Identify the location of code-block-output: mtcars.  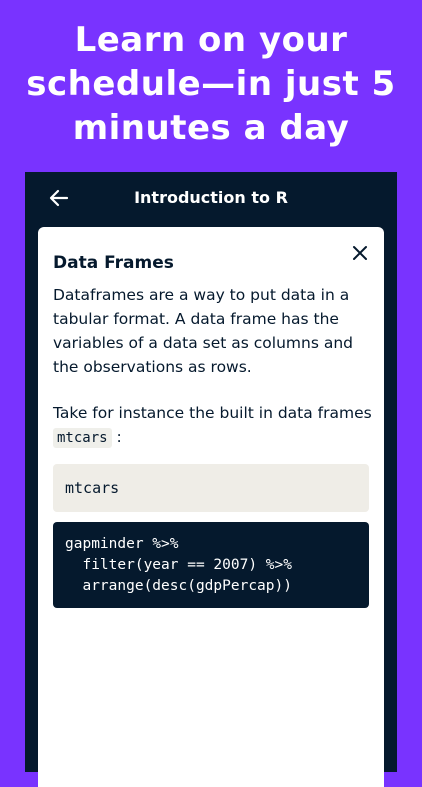
(211, 488).